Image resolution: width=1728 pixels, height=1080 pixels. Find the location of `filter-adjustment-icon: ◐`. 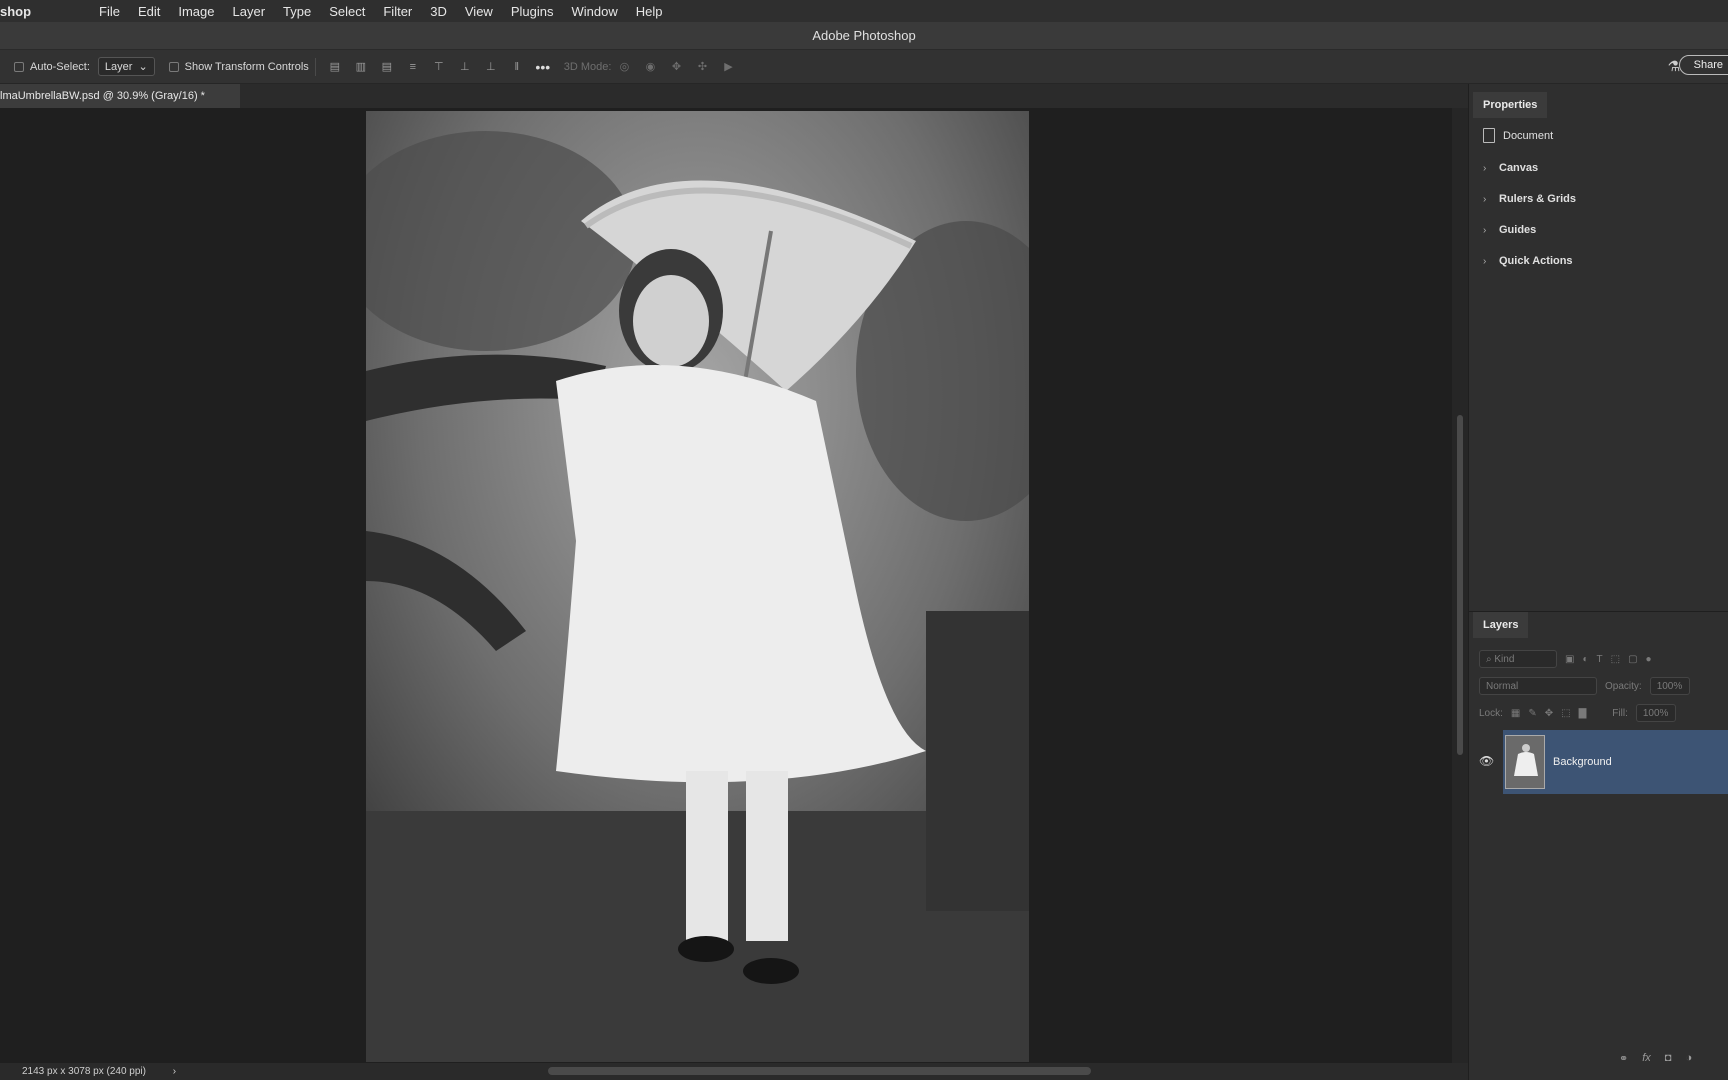

filter-adjustment-icon: ◐ is located at coordinates (1585, 659).